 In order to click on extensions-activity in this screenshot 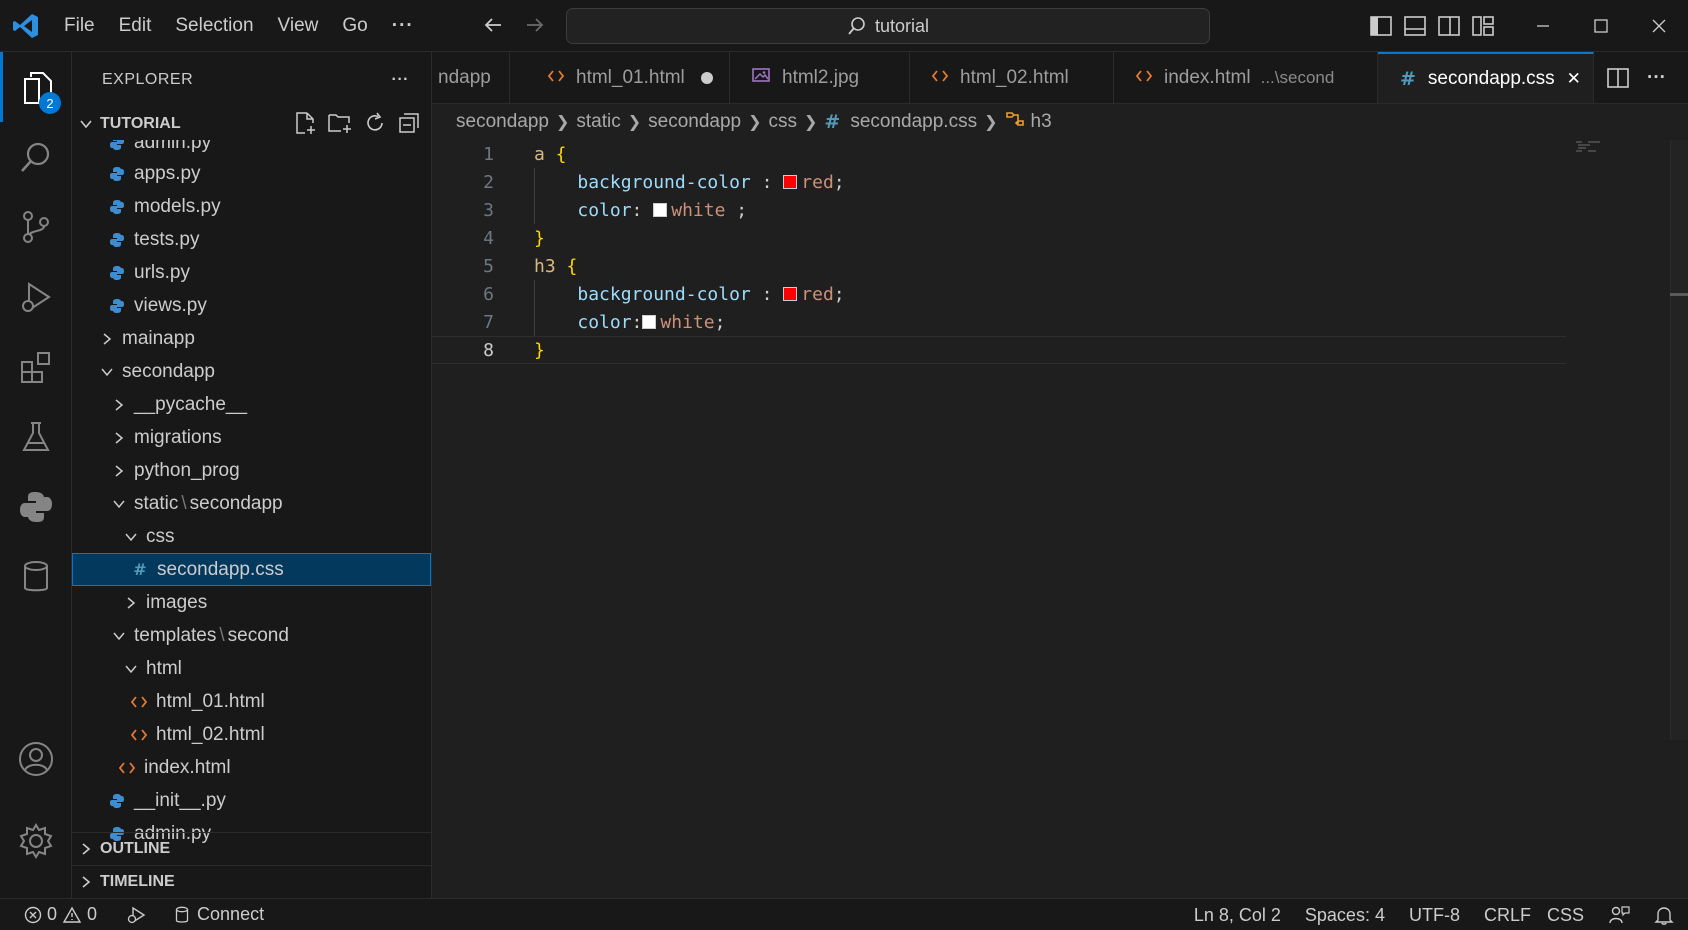, I will do `click(36, 367)`.